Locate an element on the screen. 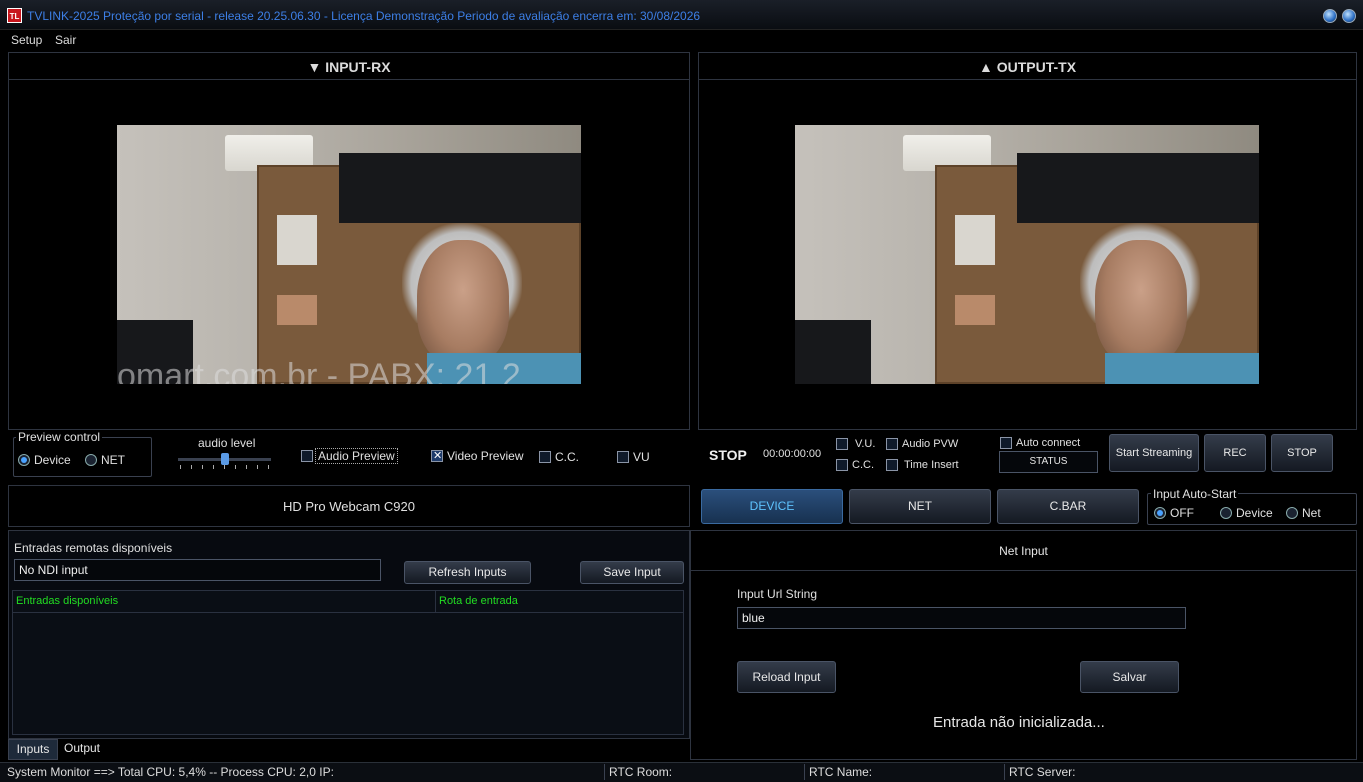  audio-preview-label: Audio Preview is located at coordinates (356, 456).